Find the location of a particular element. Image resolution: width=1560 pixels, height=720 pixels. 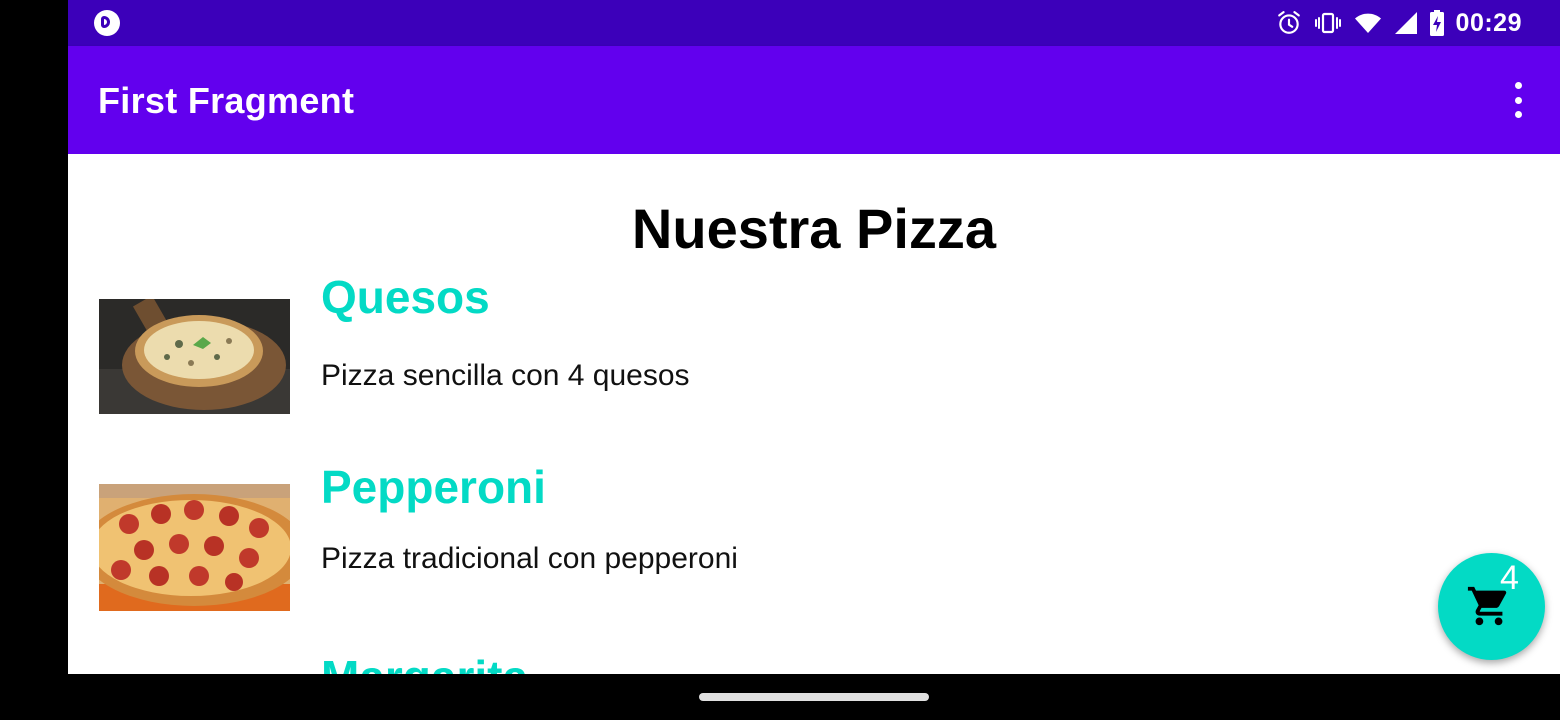

status-time: 00:29 is located at coordinates (1488, 22).